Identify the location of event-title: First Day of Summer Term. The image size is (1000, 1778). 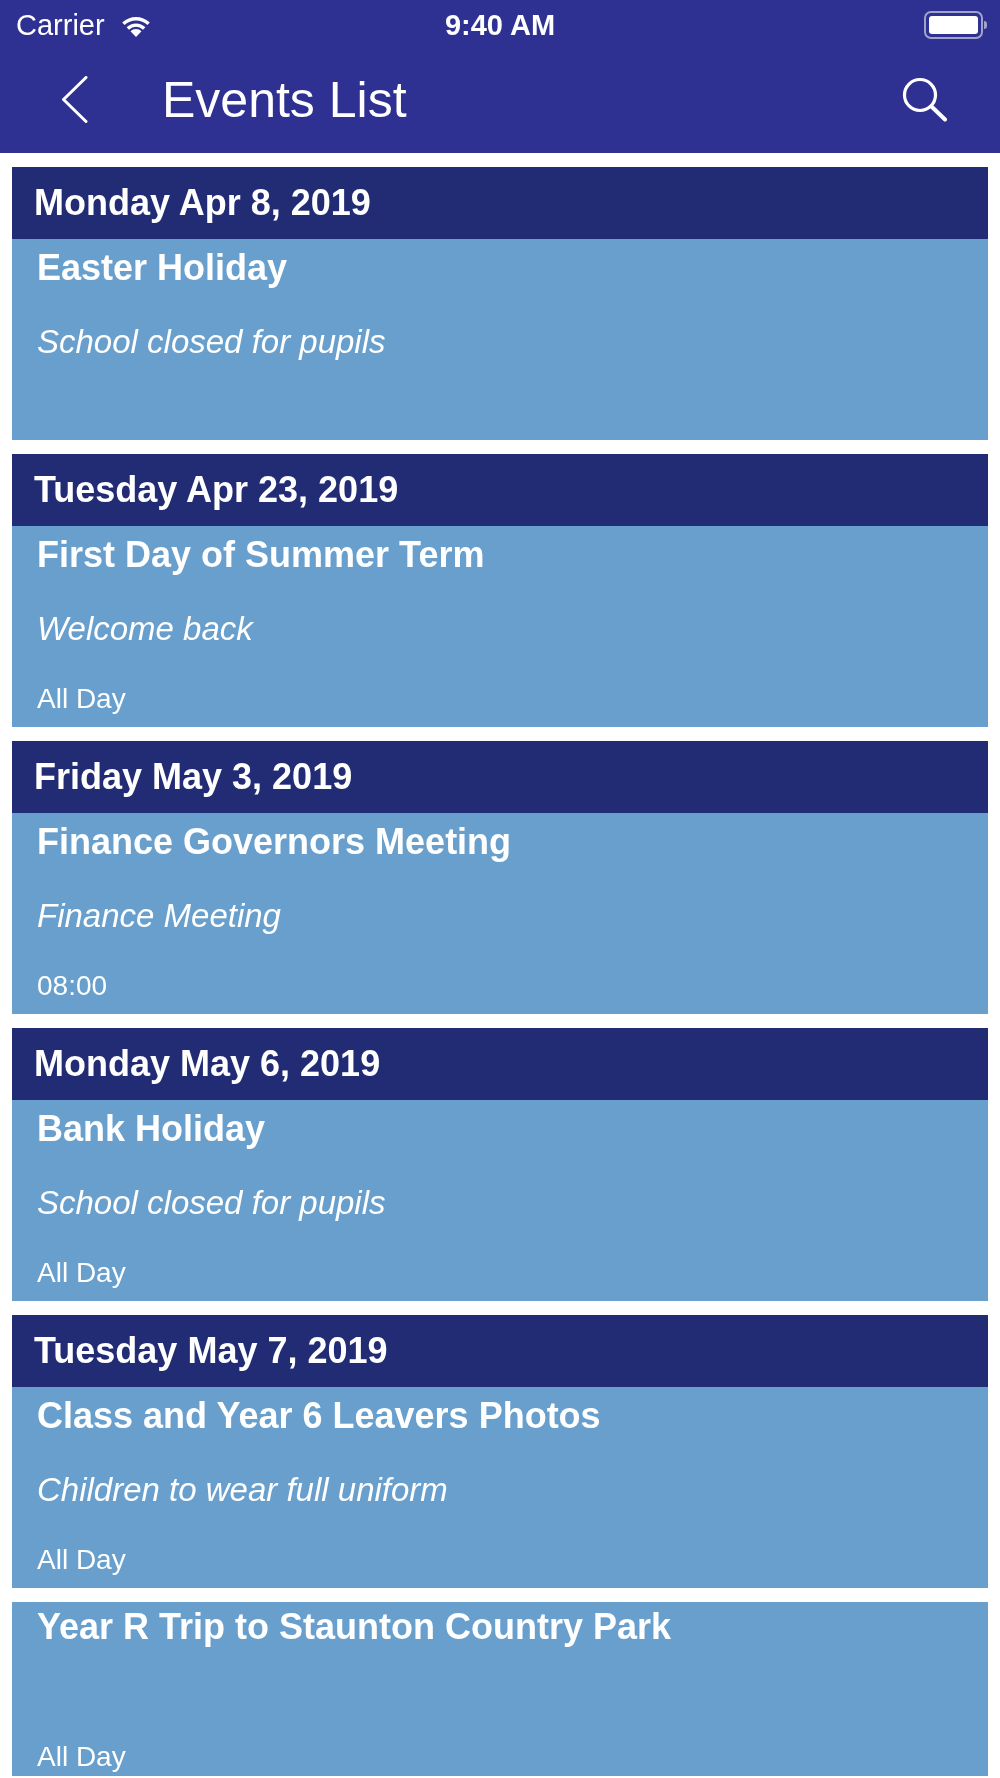
(261, 555).